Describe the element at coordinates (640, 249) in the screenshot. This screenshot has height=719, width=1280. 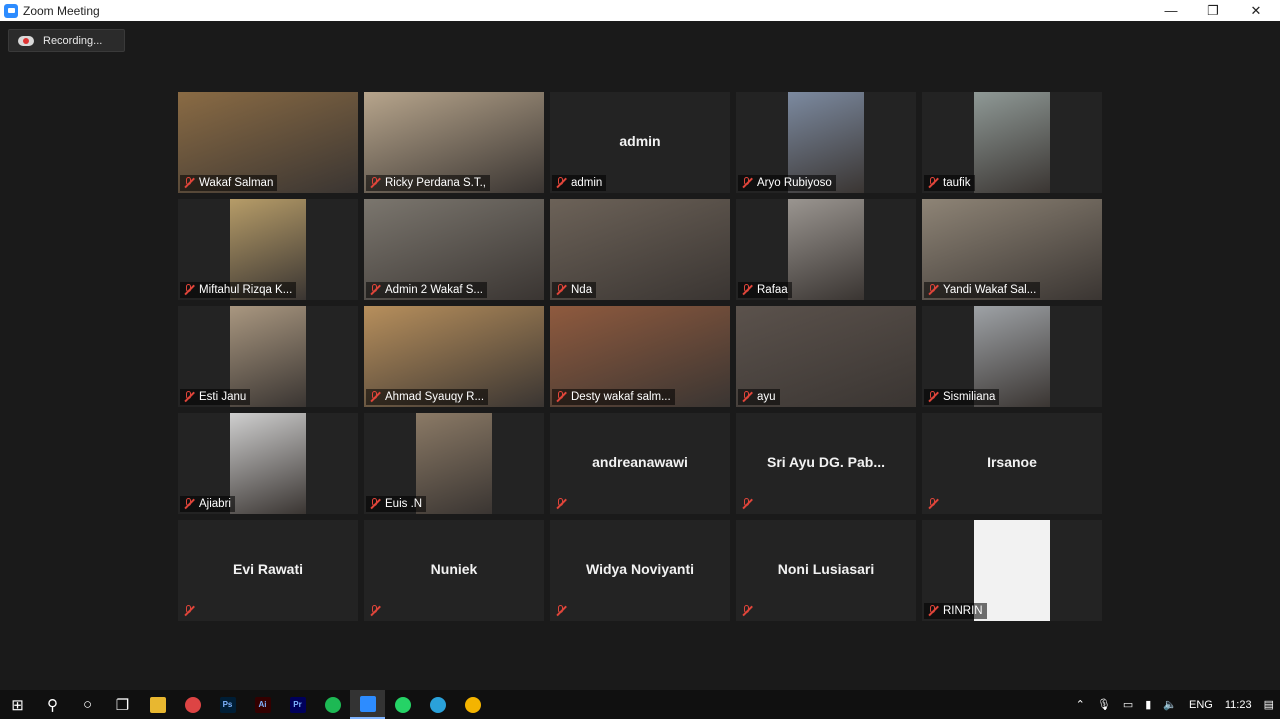
I see `participant-tile: Nda` at that location.